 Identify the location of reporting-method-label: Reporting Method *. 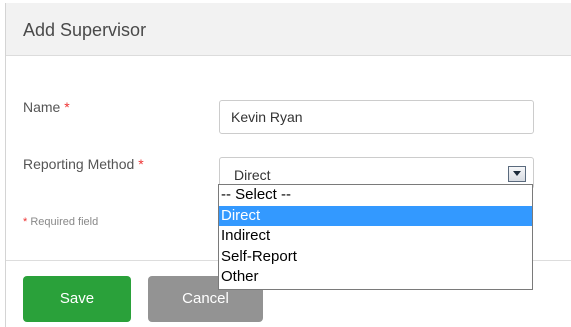
(83, 164).